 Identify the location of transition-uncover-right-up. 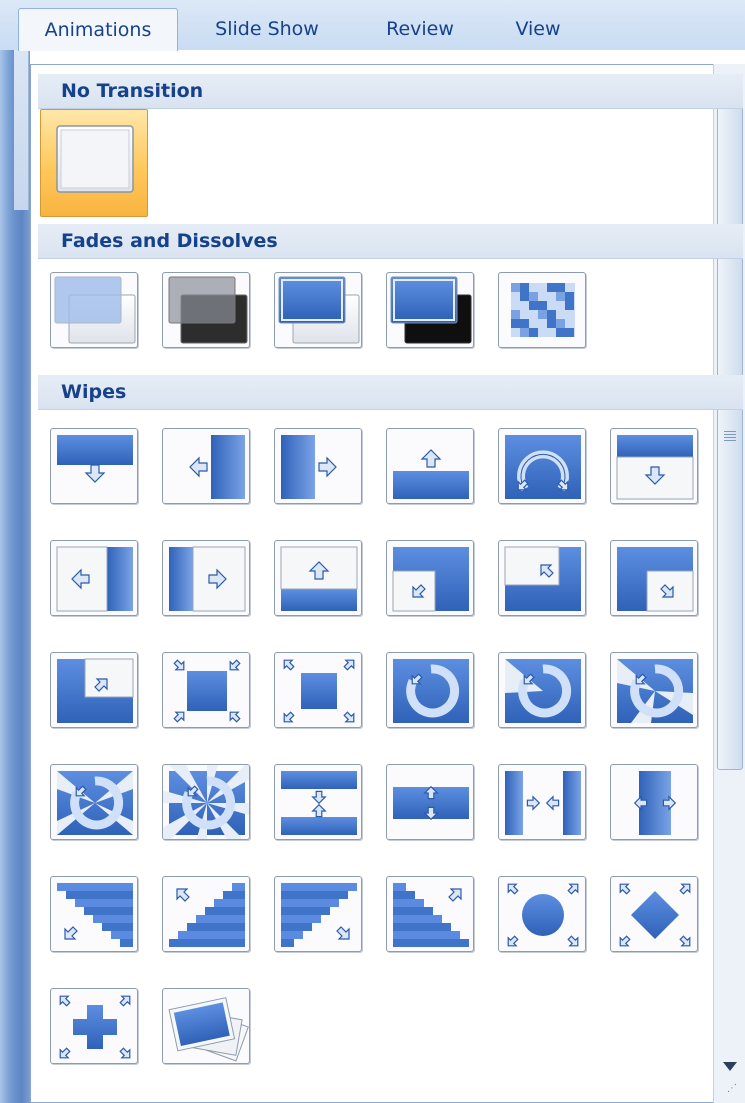
(94, 690).